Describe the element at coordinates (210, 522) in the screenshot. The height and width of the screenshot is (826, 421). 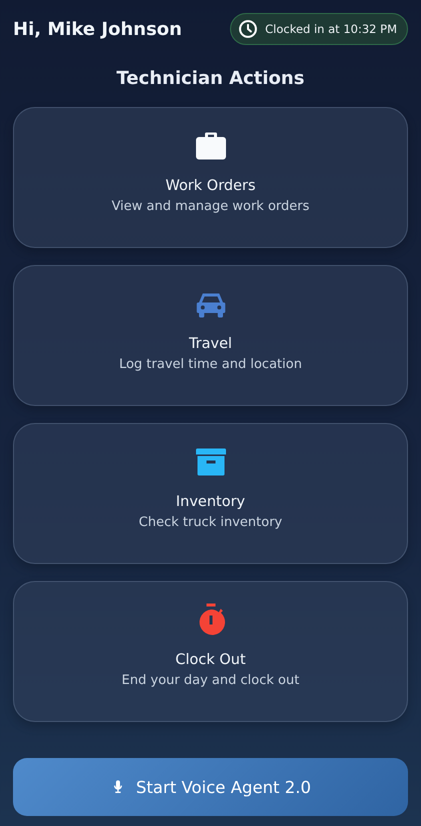
I see `action-subtitle: Check truck inventory` at that location.